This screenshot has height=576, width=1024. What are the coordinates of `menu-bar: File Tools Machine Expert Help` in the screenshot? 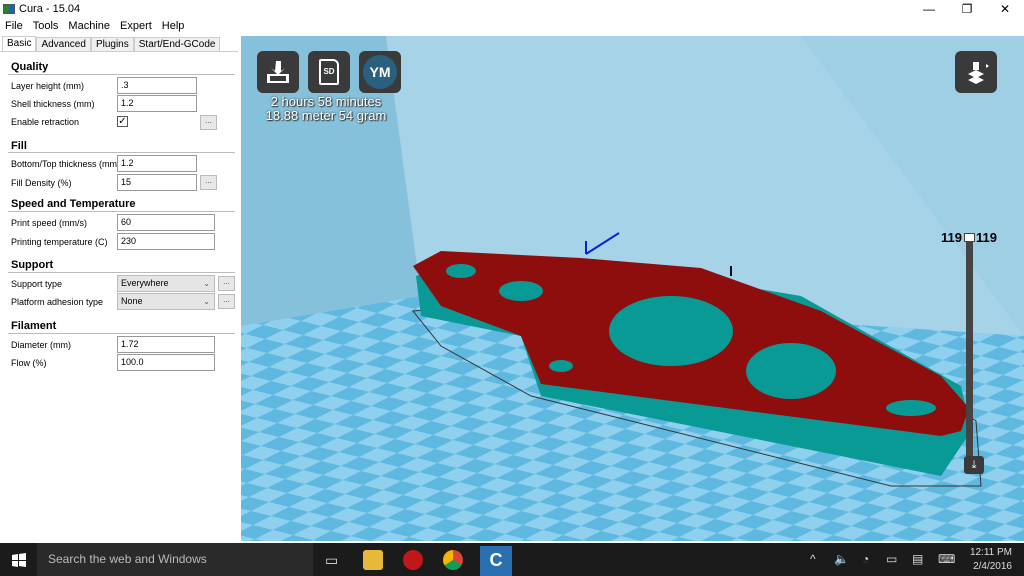 It's located at (94, 26).